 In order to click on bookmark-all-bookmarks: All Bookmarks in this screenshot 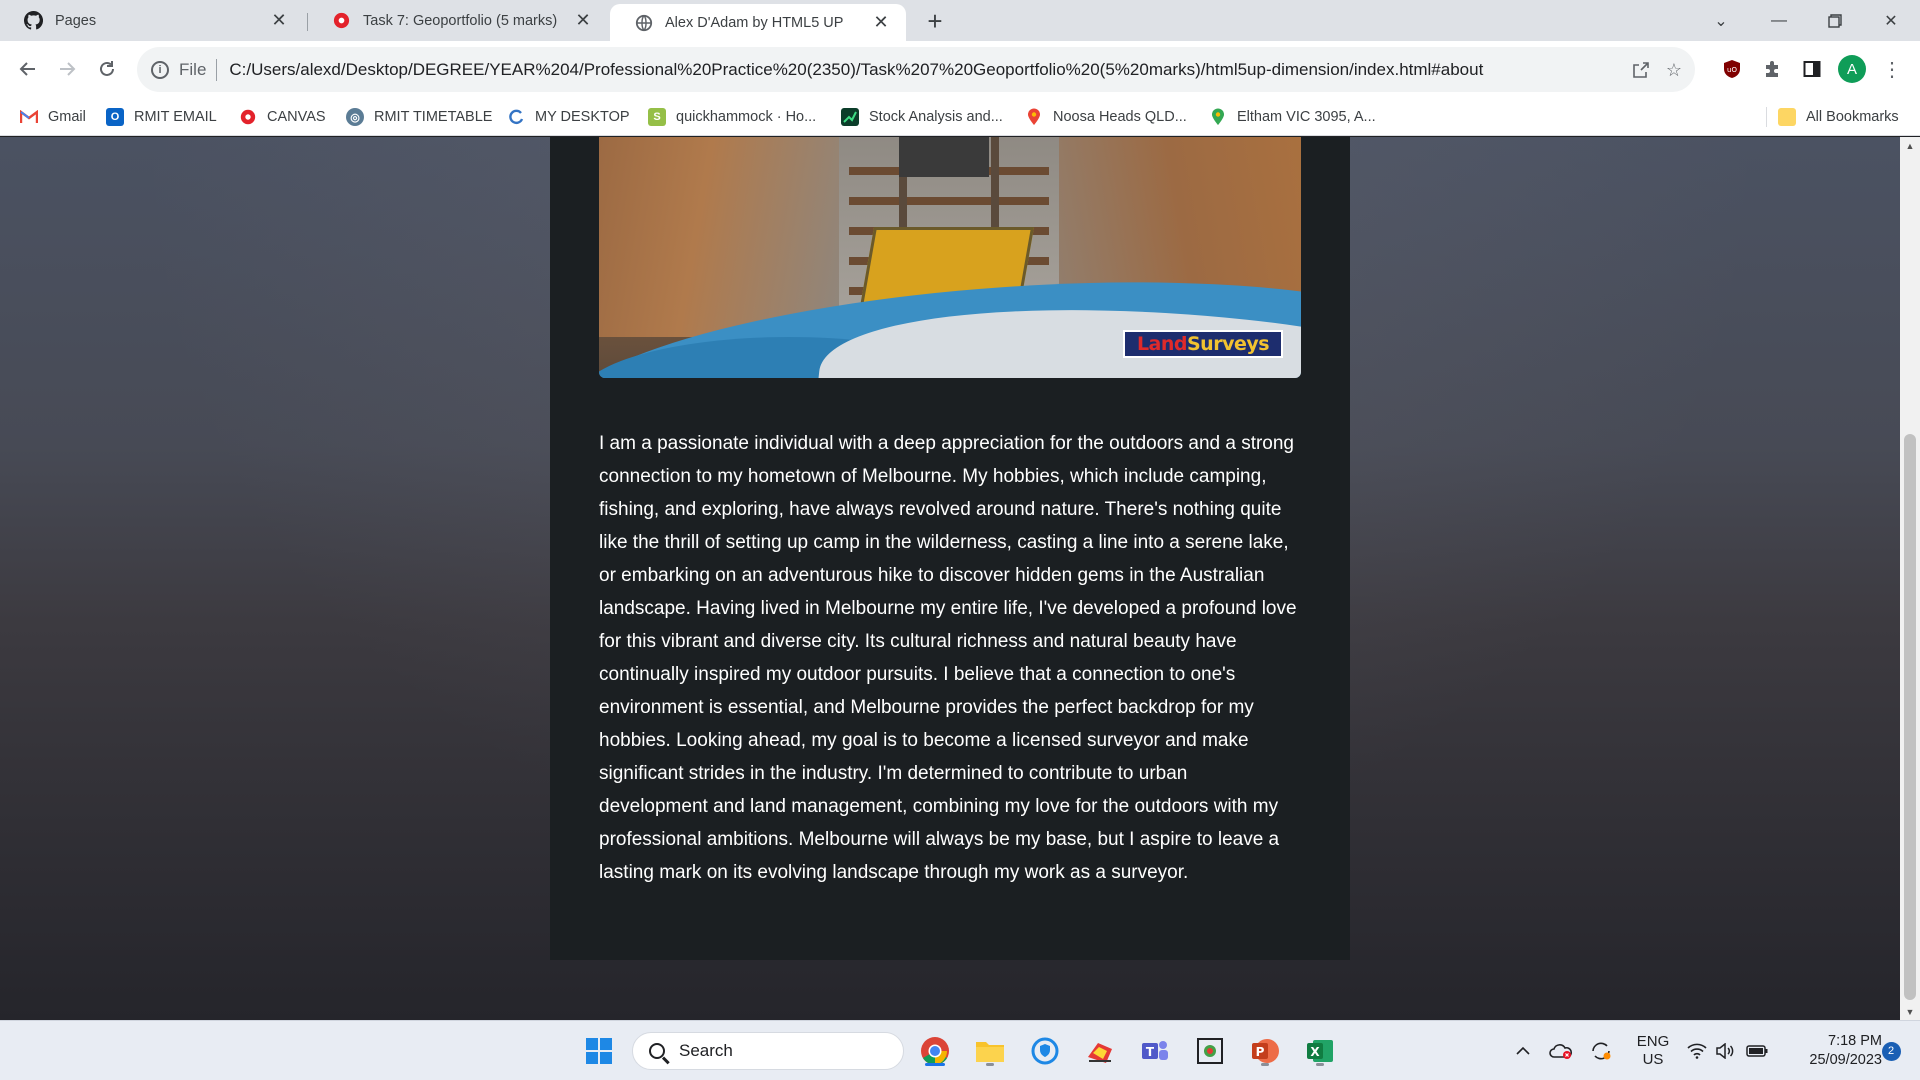, I will do `click(1838, 117)`.